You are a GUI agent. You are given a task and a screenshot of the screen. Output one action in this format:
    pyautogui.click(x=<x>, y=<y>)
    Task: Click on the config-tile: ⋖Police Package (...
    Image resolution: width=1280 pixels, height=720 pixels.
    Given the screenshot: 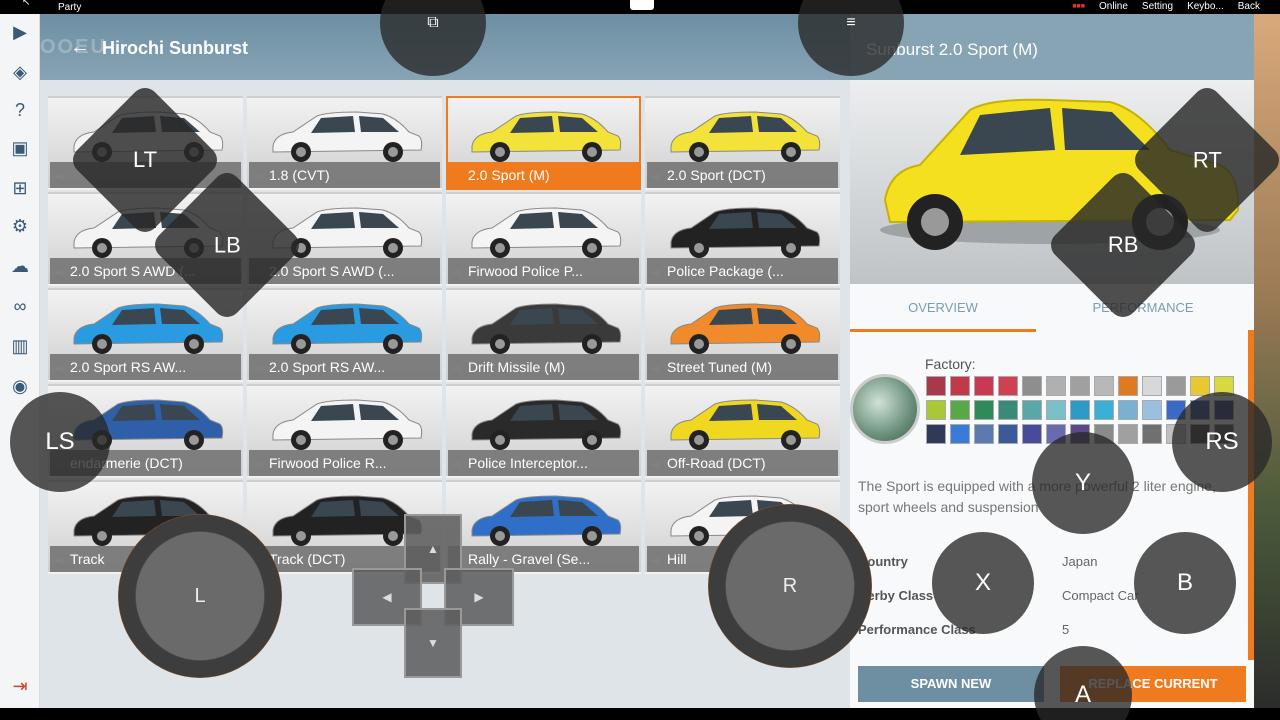 What is the action you would take?
    pyautogui.click(x=742, y=239)
    